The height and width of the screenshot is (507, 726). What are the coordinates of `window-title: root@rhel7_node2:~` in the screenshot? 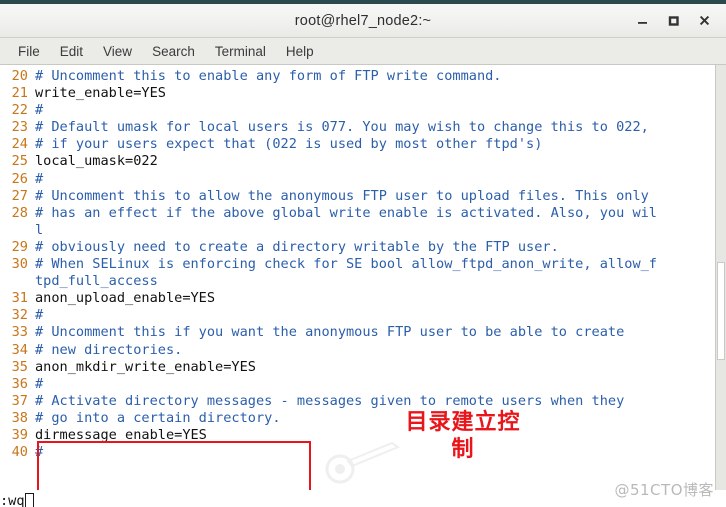 It's located at (363, 20).